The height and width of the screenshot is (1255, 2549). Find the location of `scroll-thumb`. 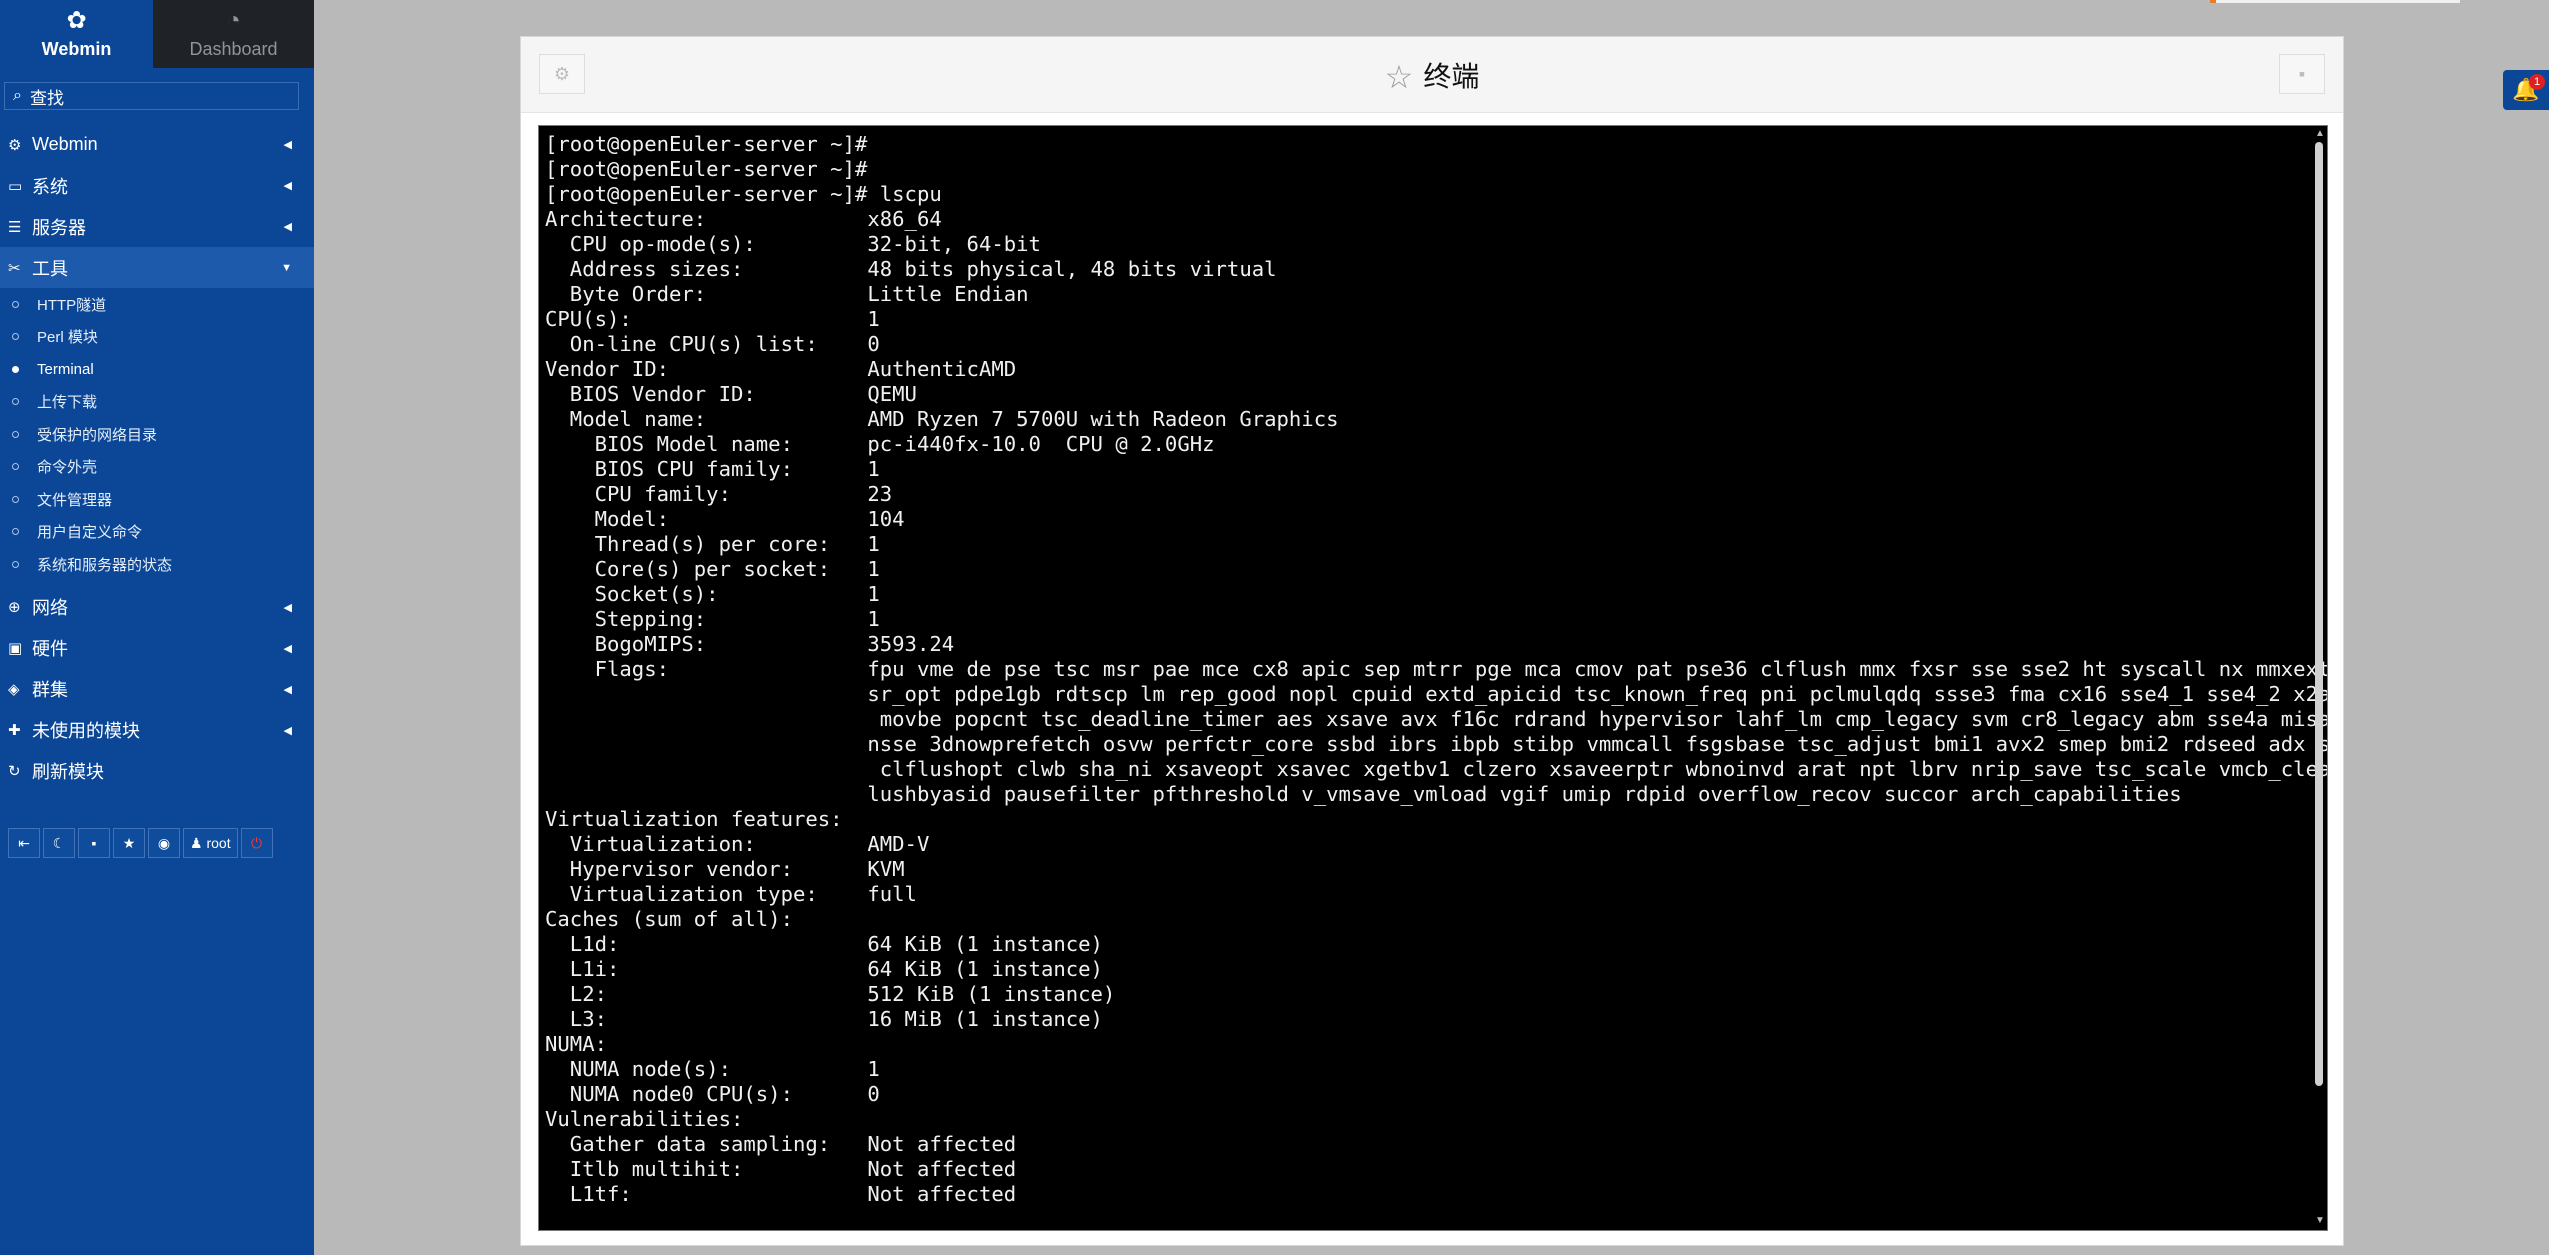

scroll-thumb is located at coordinates (2319, 614).